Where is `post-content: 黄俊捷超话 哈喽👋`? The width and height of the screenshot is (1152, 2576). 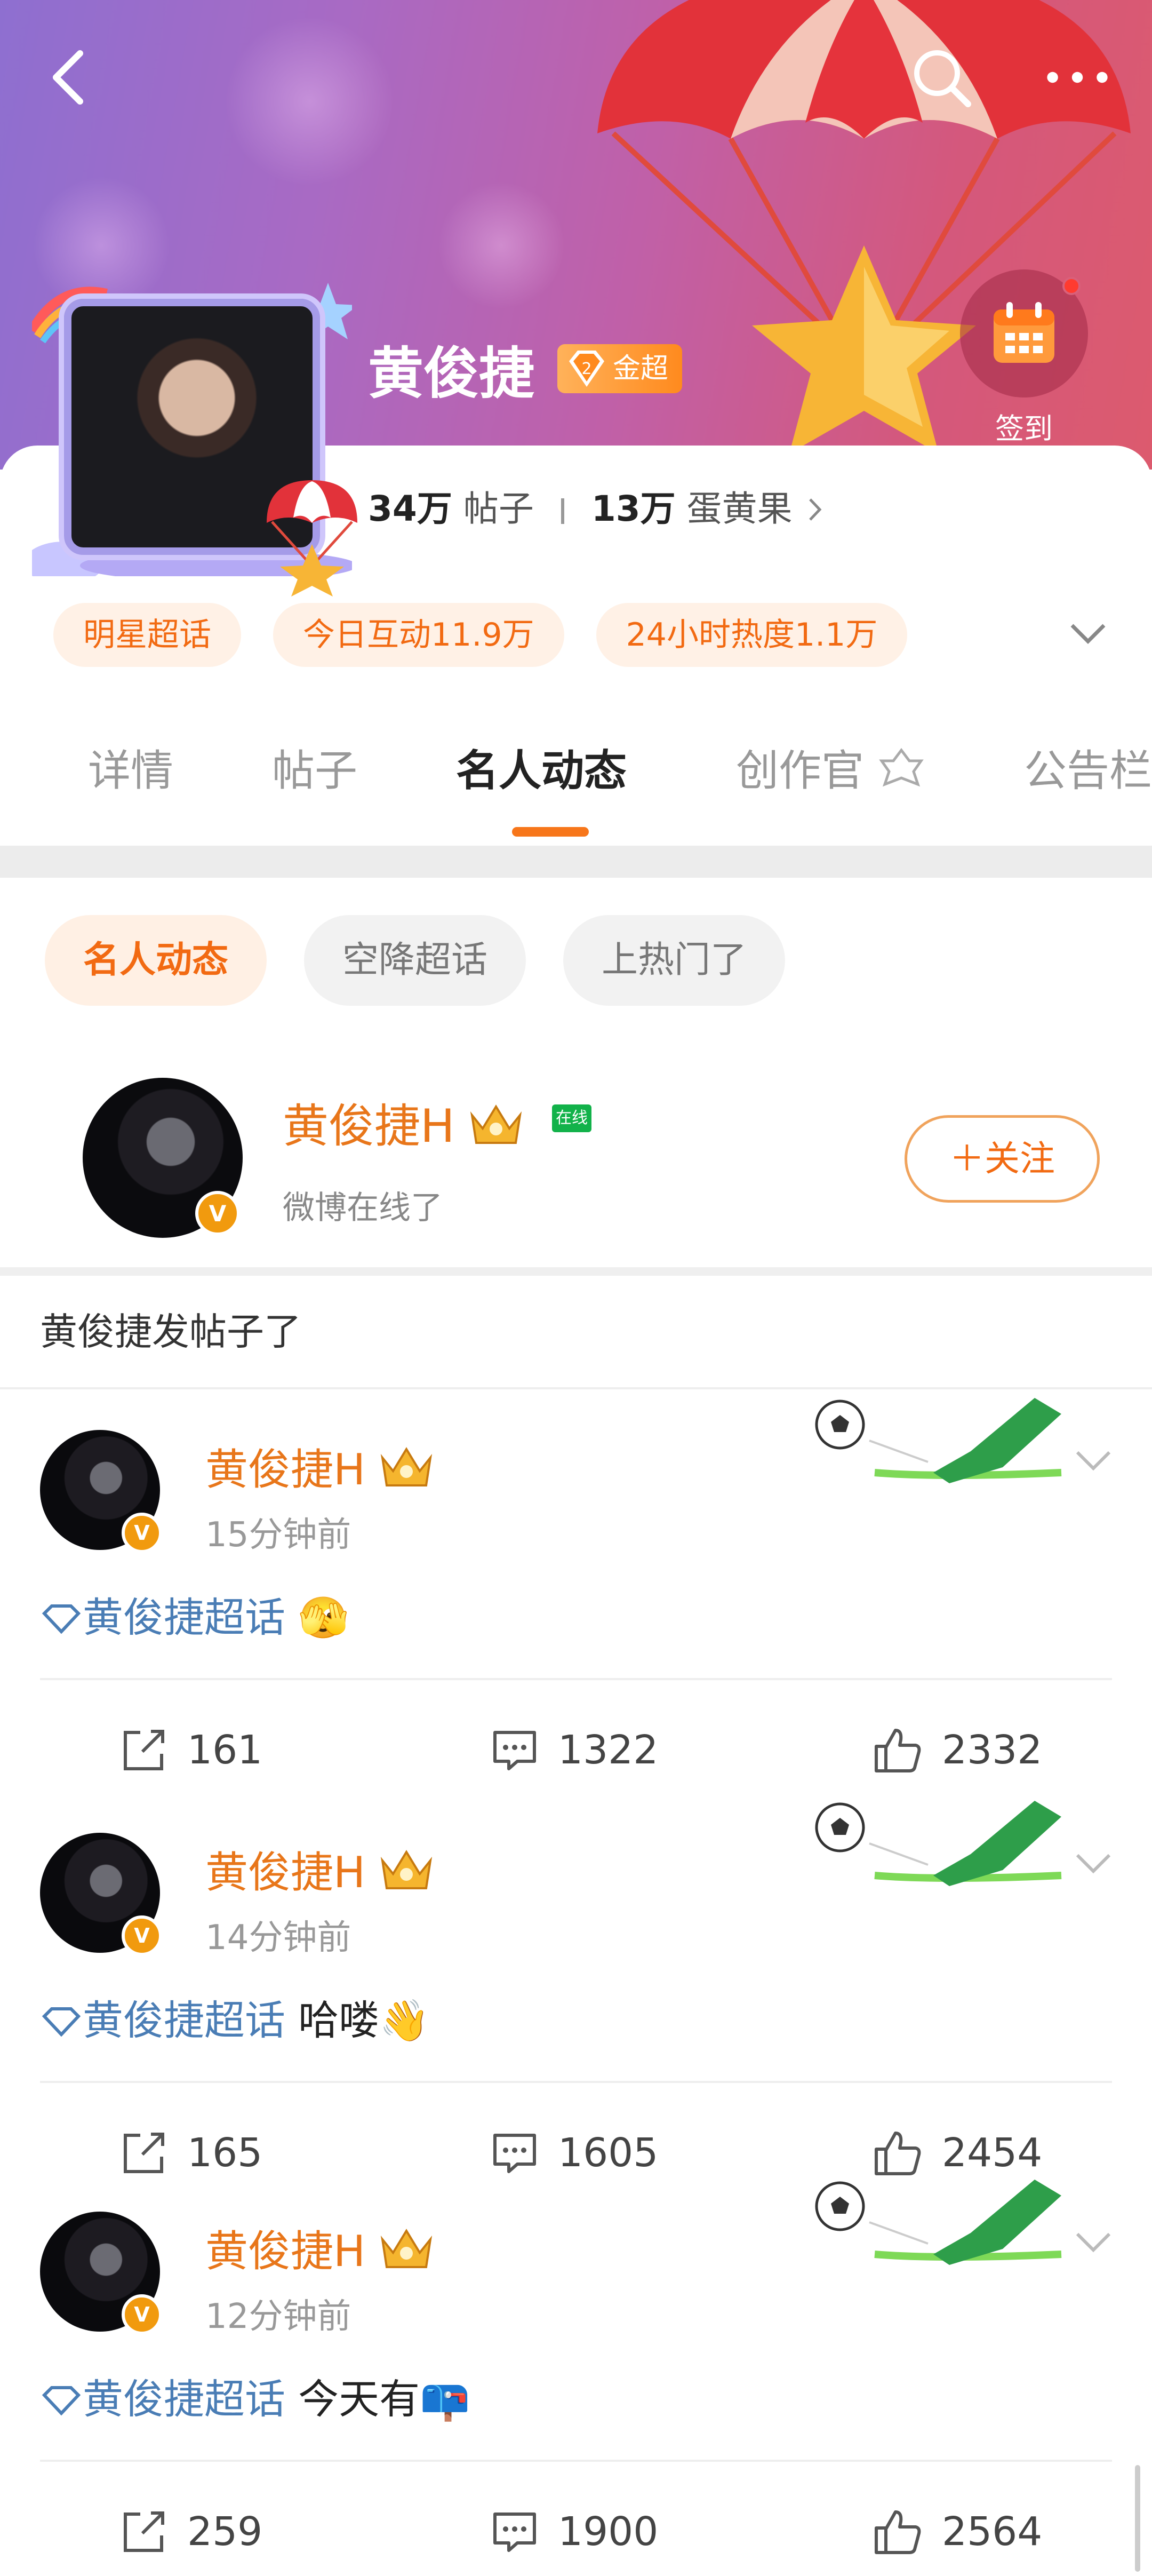 post-content: 黄俊捷超话 哈喽👋 is located at coordinates (235, 2016).